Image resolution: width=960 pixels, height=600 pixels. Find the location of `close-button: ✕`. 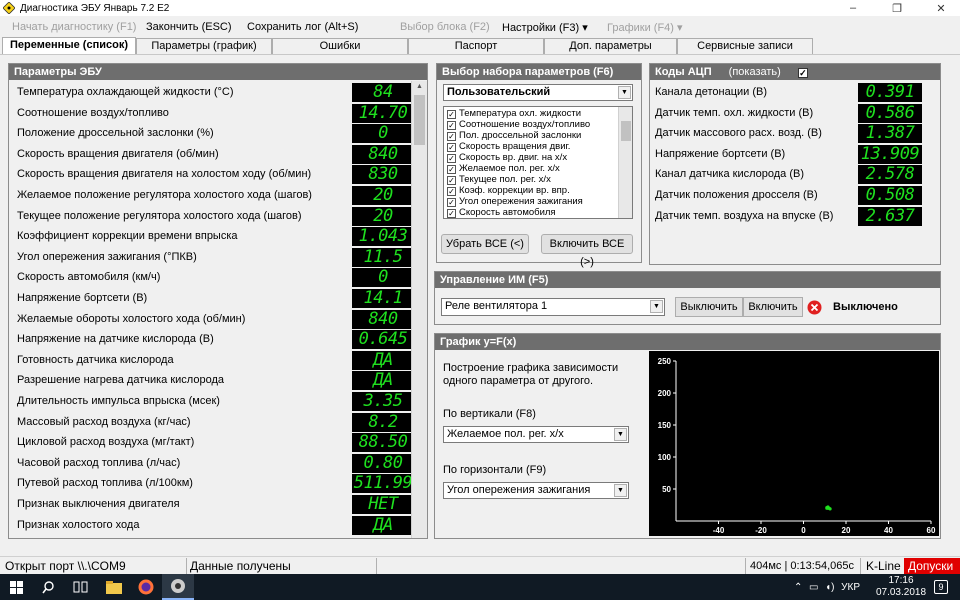

close-button: ✕ is located at coordinates (941, 8).